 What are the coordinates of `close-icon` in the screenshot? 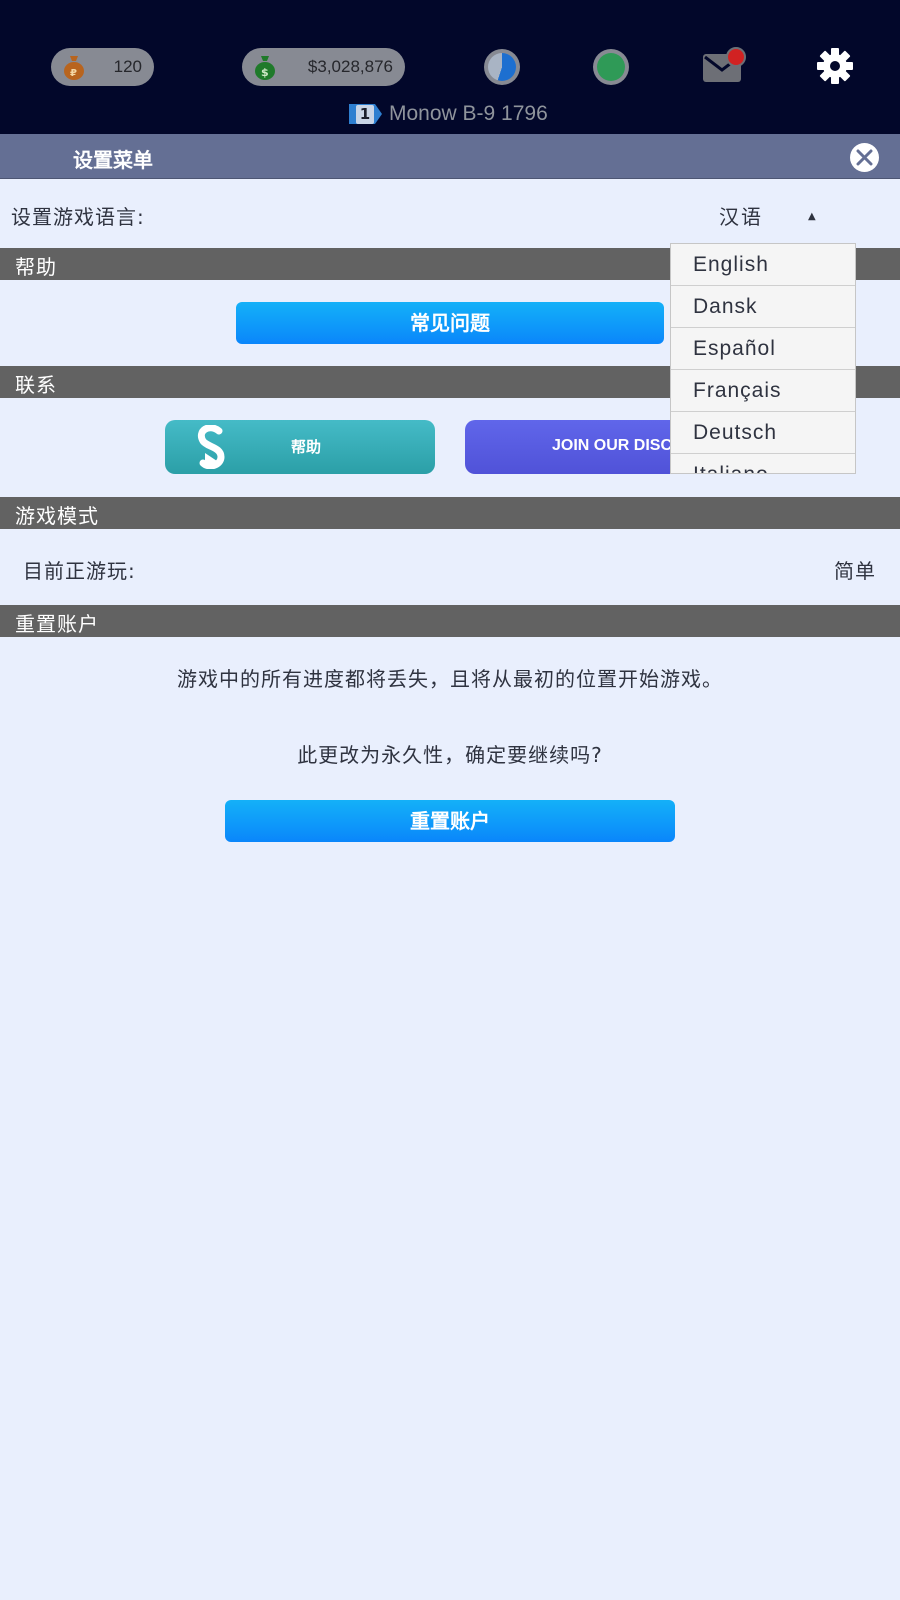 It's located at (864, 157).